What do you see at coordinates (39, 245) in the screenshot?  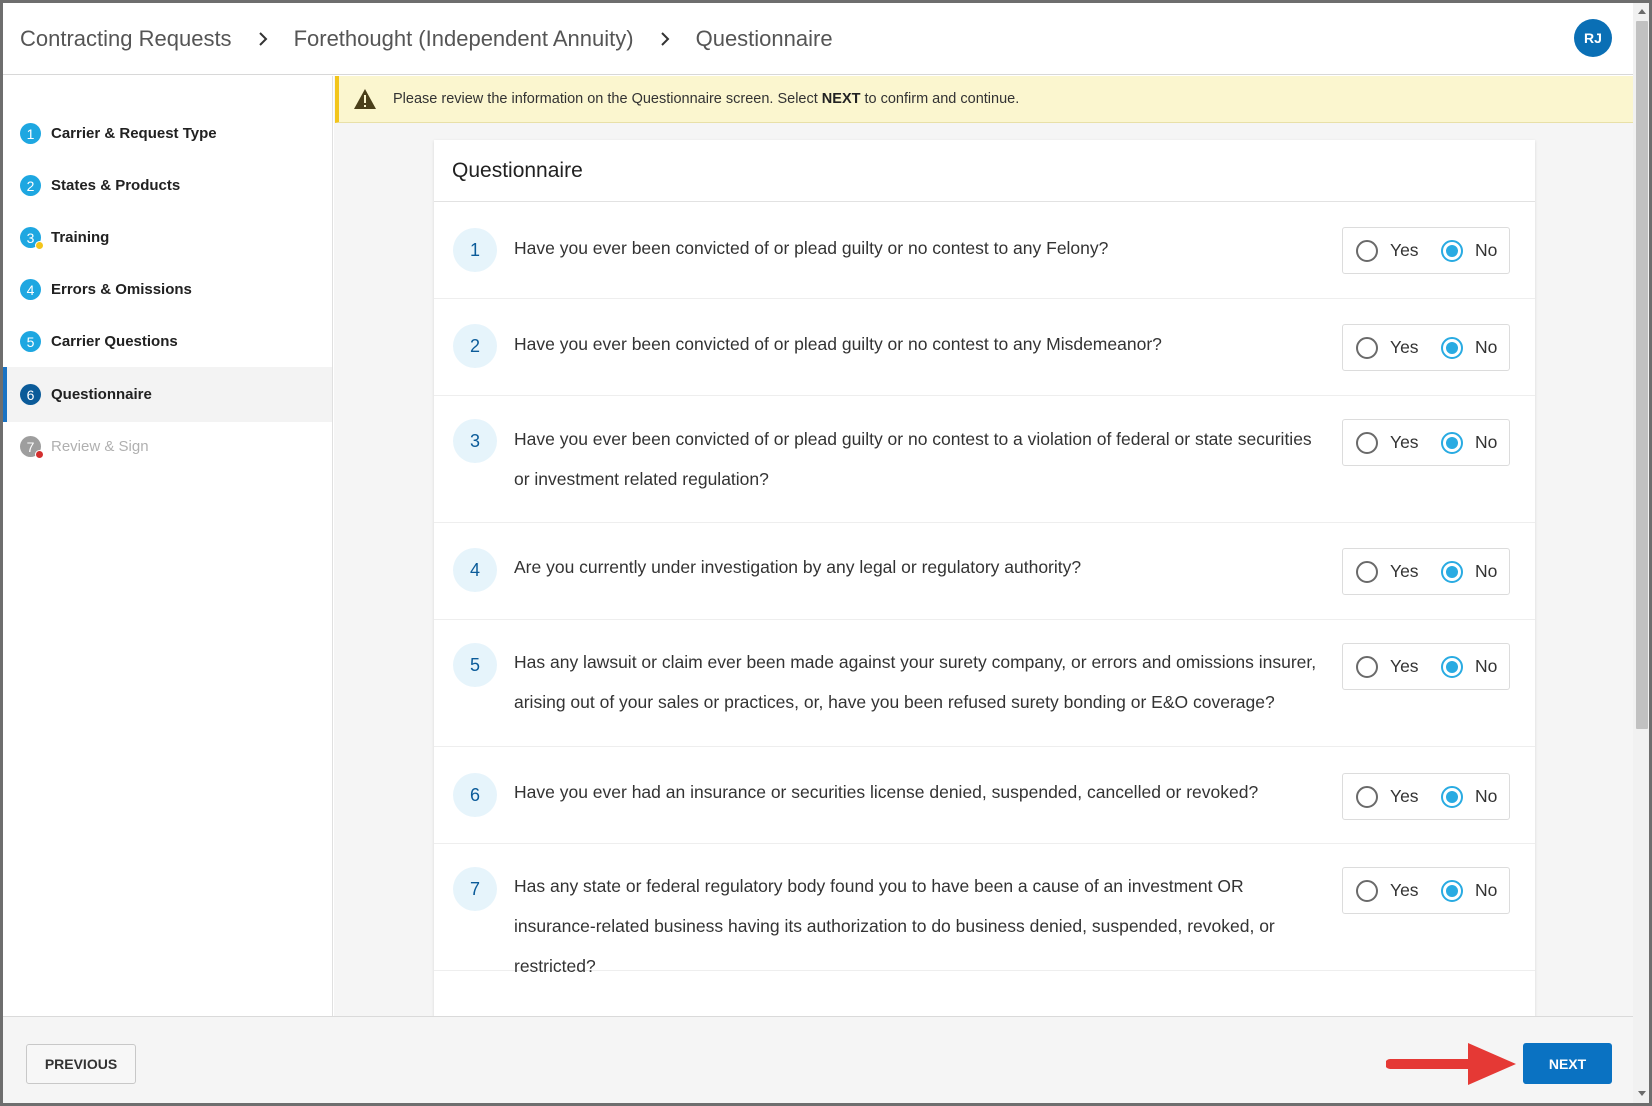 I see `warning-status-dot-icon` at bounding box center [39, 245].